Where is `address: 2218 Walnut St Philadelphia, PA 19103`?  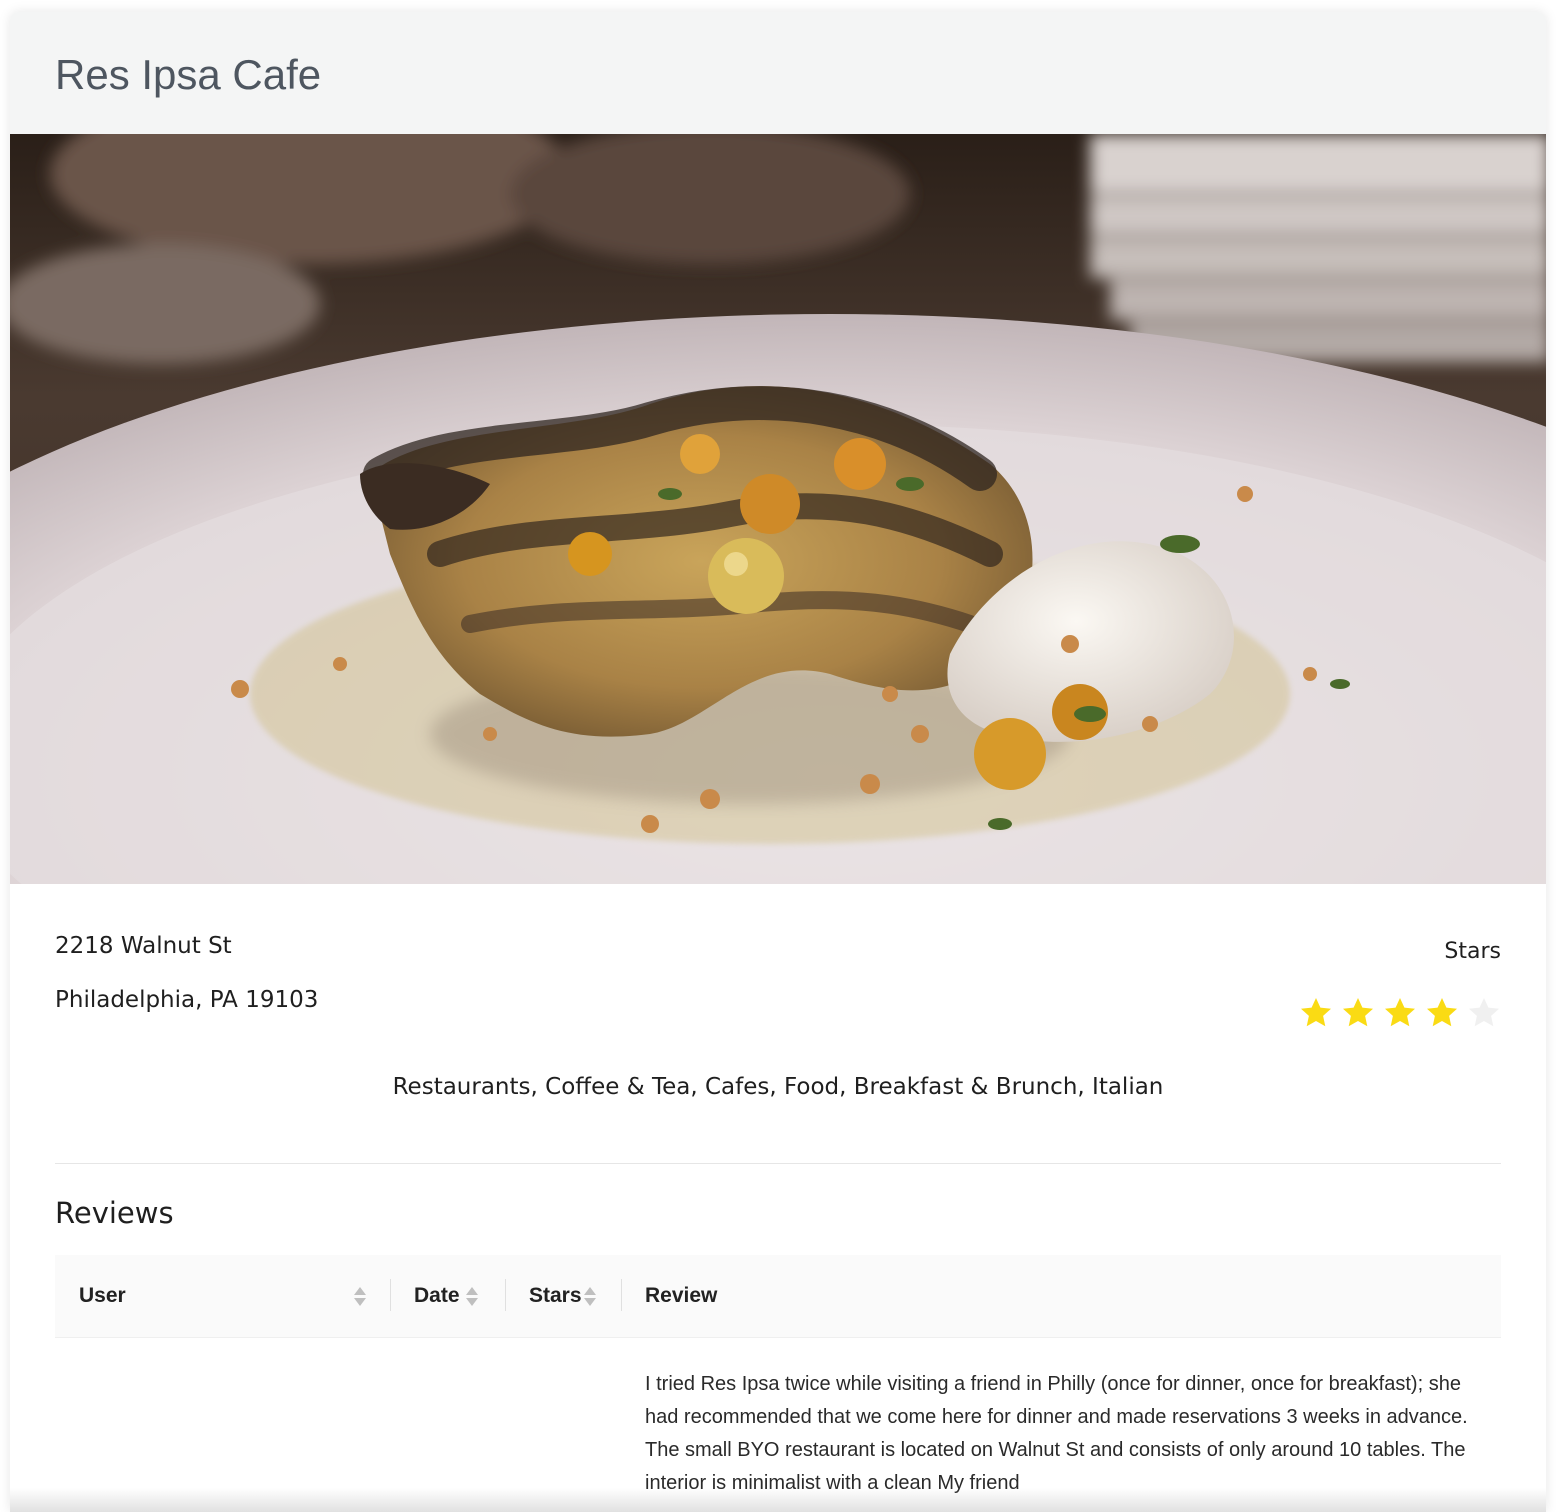 address: 2218 Walnut St Philadelphia, PA 19103 is located at coordinates (186, 978).